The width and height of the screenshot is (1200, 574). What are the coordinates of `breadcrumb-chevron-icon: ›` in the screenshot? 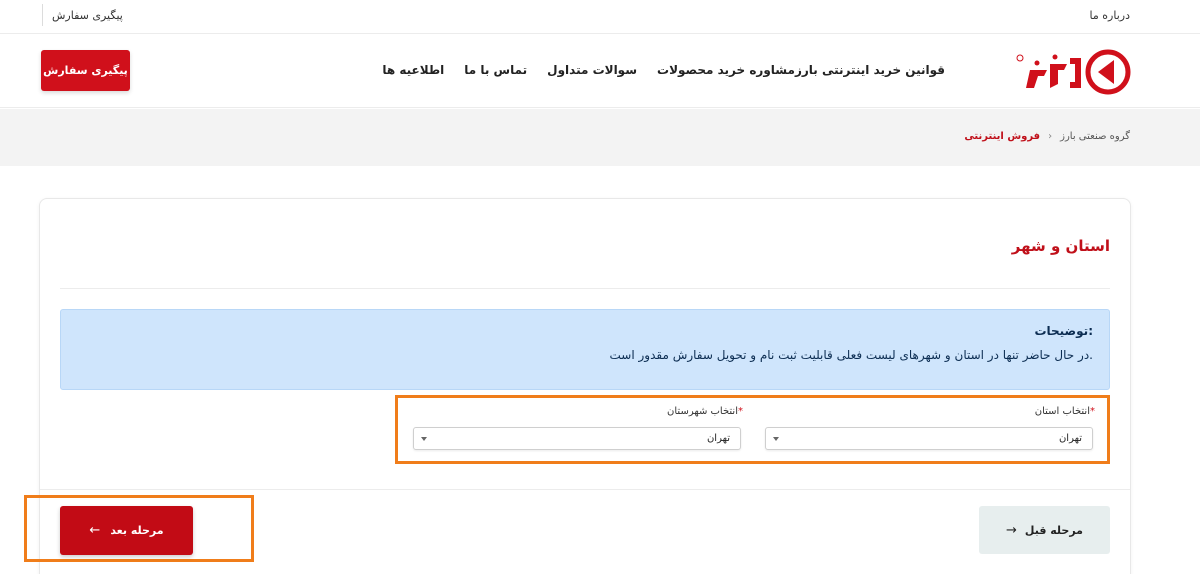 It's located at (1050, 136).